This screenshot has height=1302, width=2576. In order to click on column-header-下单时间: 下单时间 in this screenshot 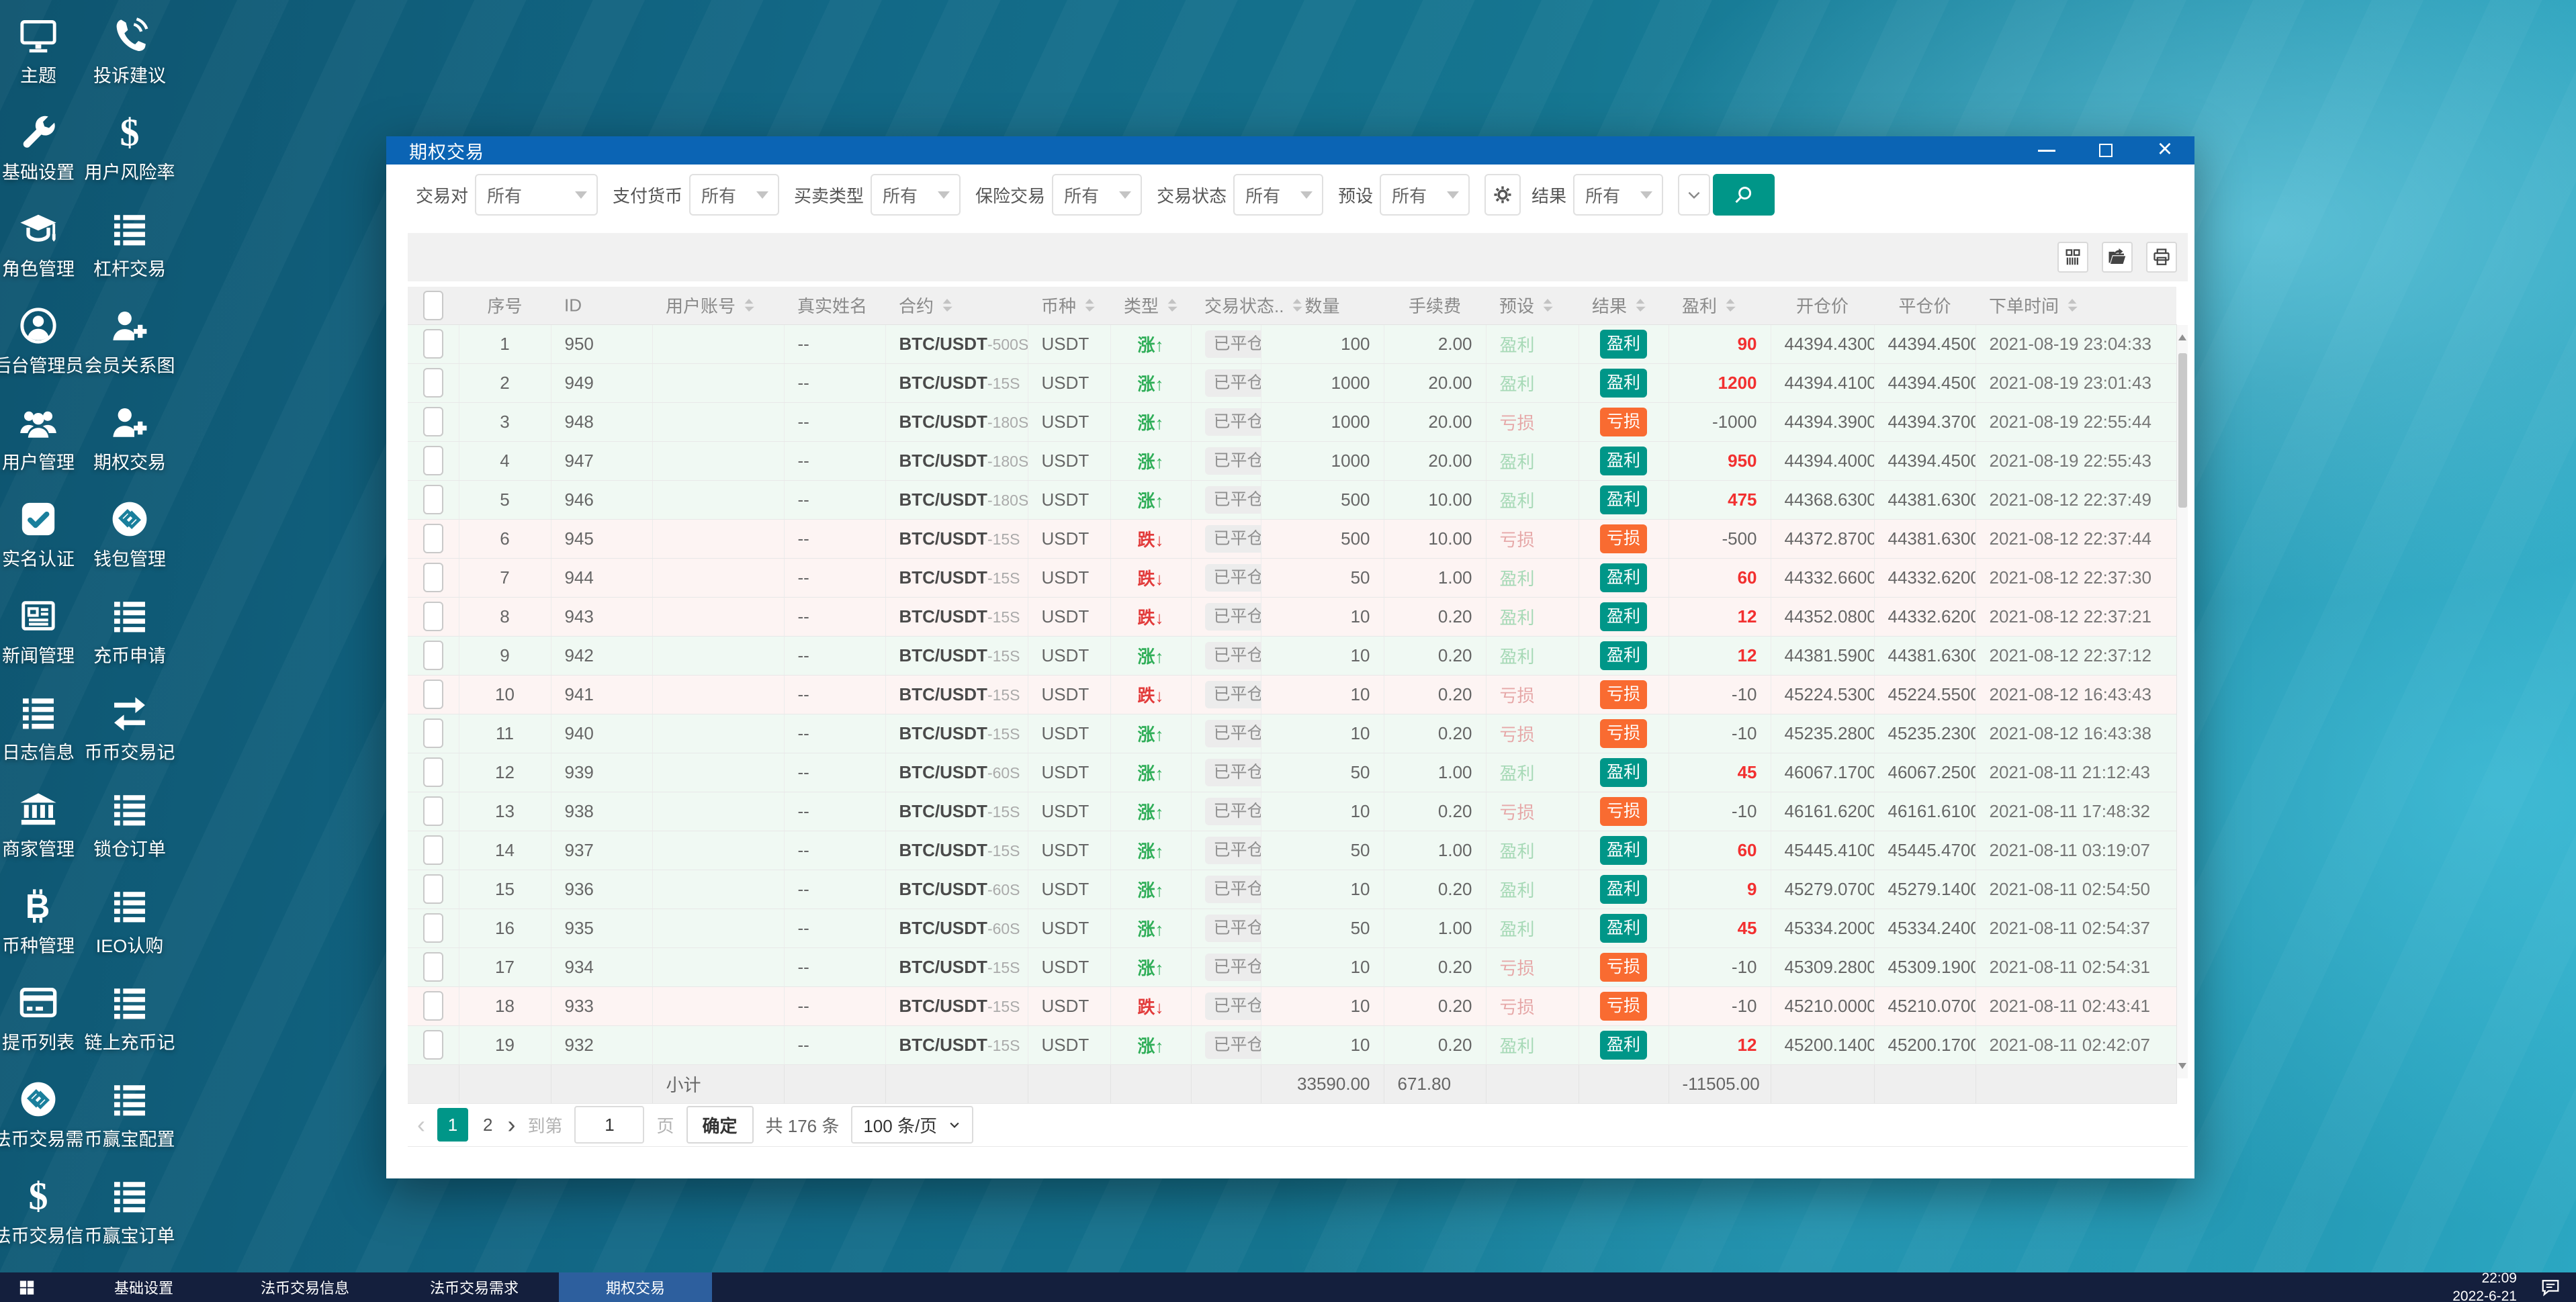, I will do `click(2076, 306)`.